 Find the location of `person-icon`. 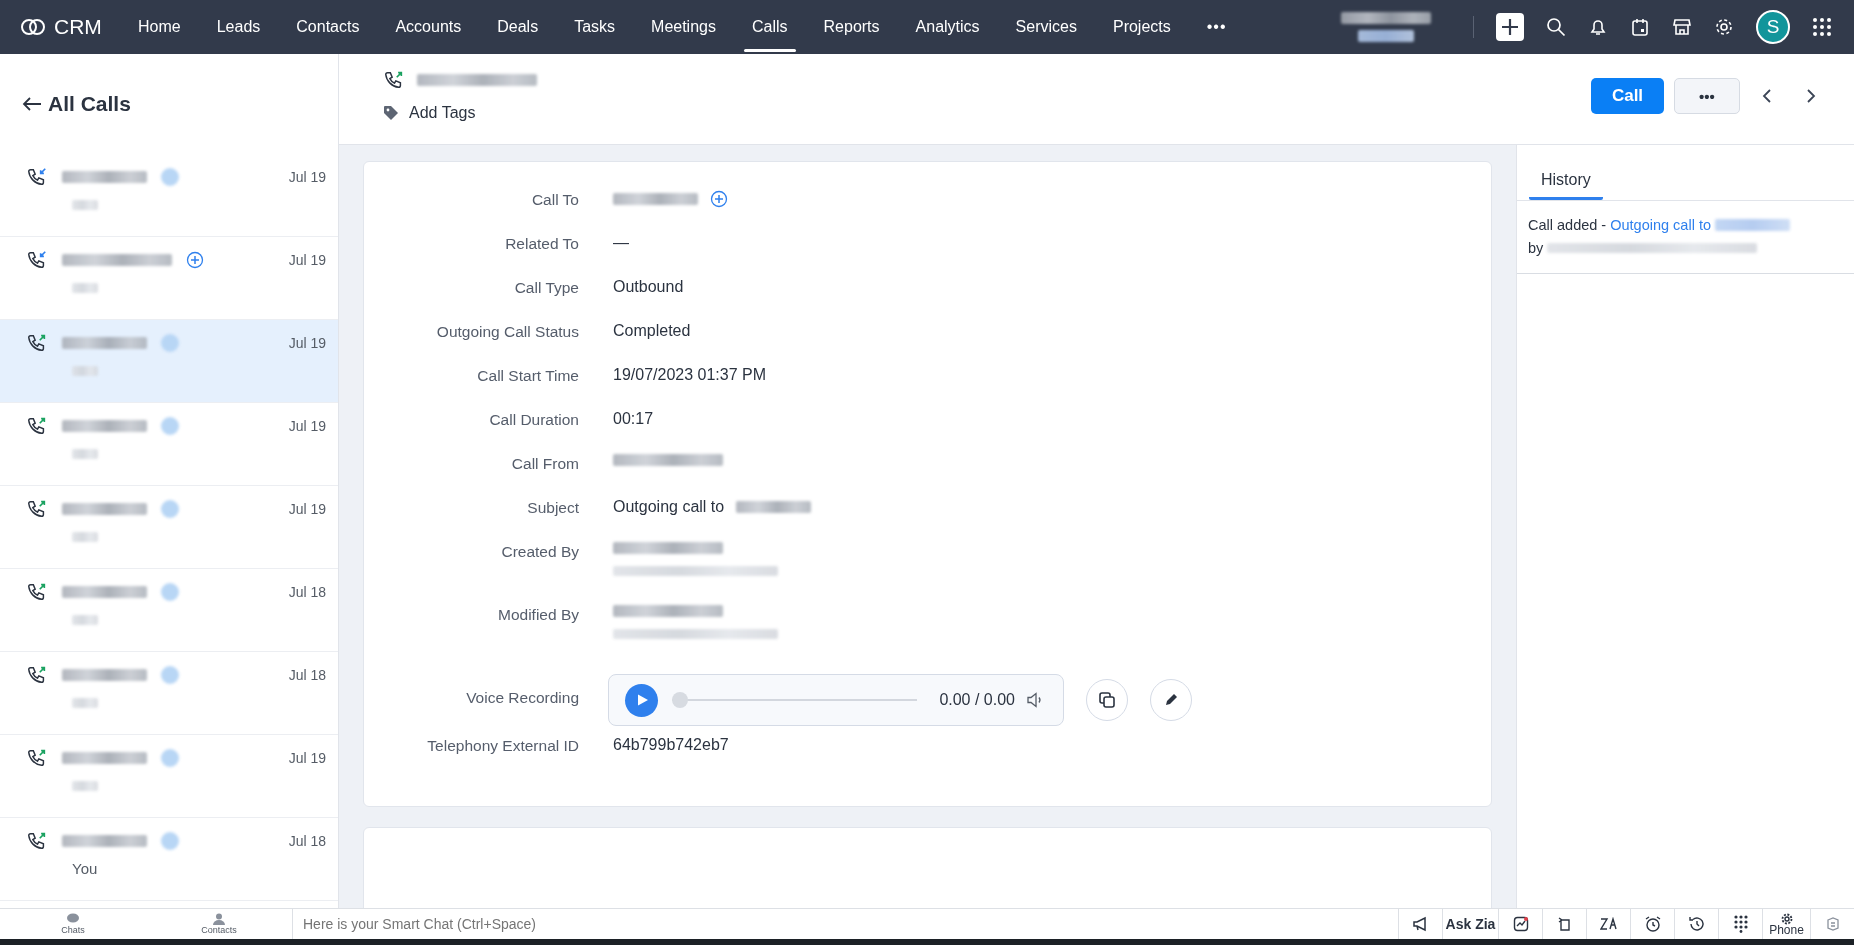

person-icon is located at coordinates (219, 919).